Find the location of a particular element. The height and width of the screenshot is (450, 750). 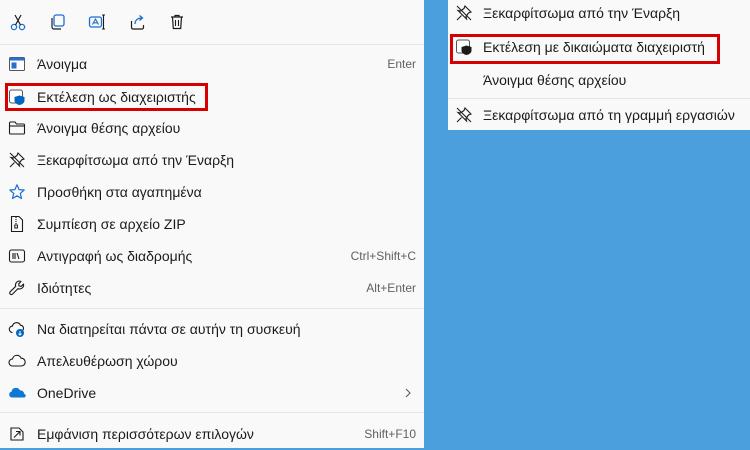

menu-item-free-up-space: Απελευθέρωση χώρου is located at coordinates (212, 361).